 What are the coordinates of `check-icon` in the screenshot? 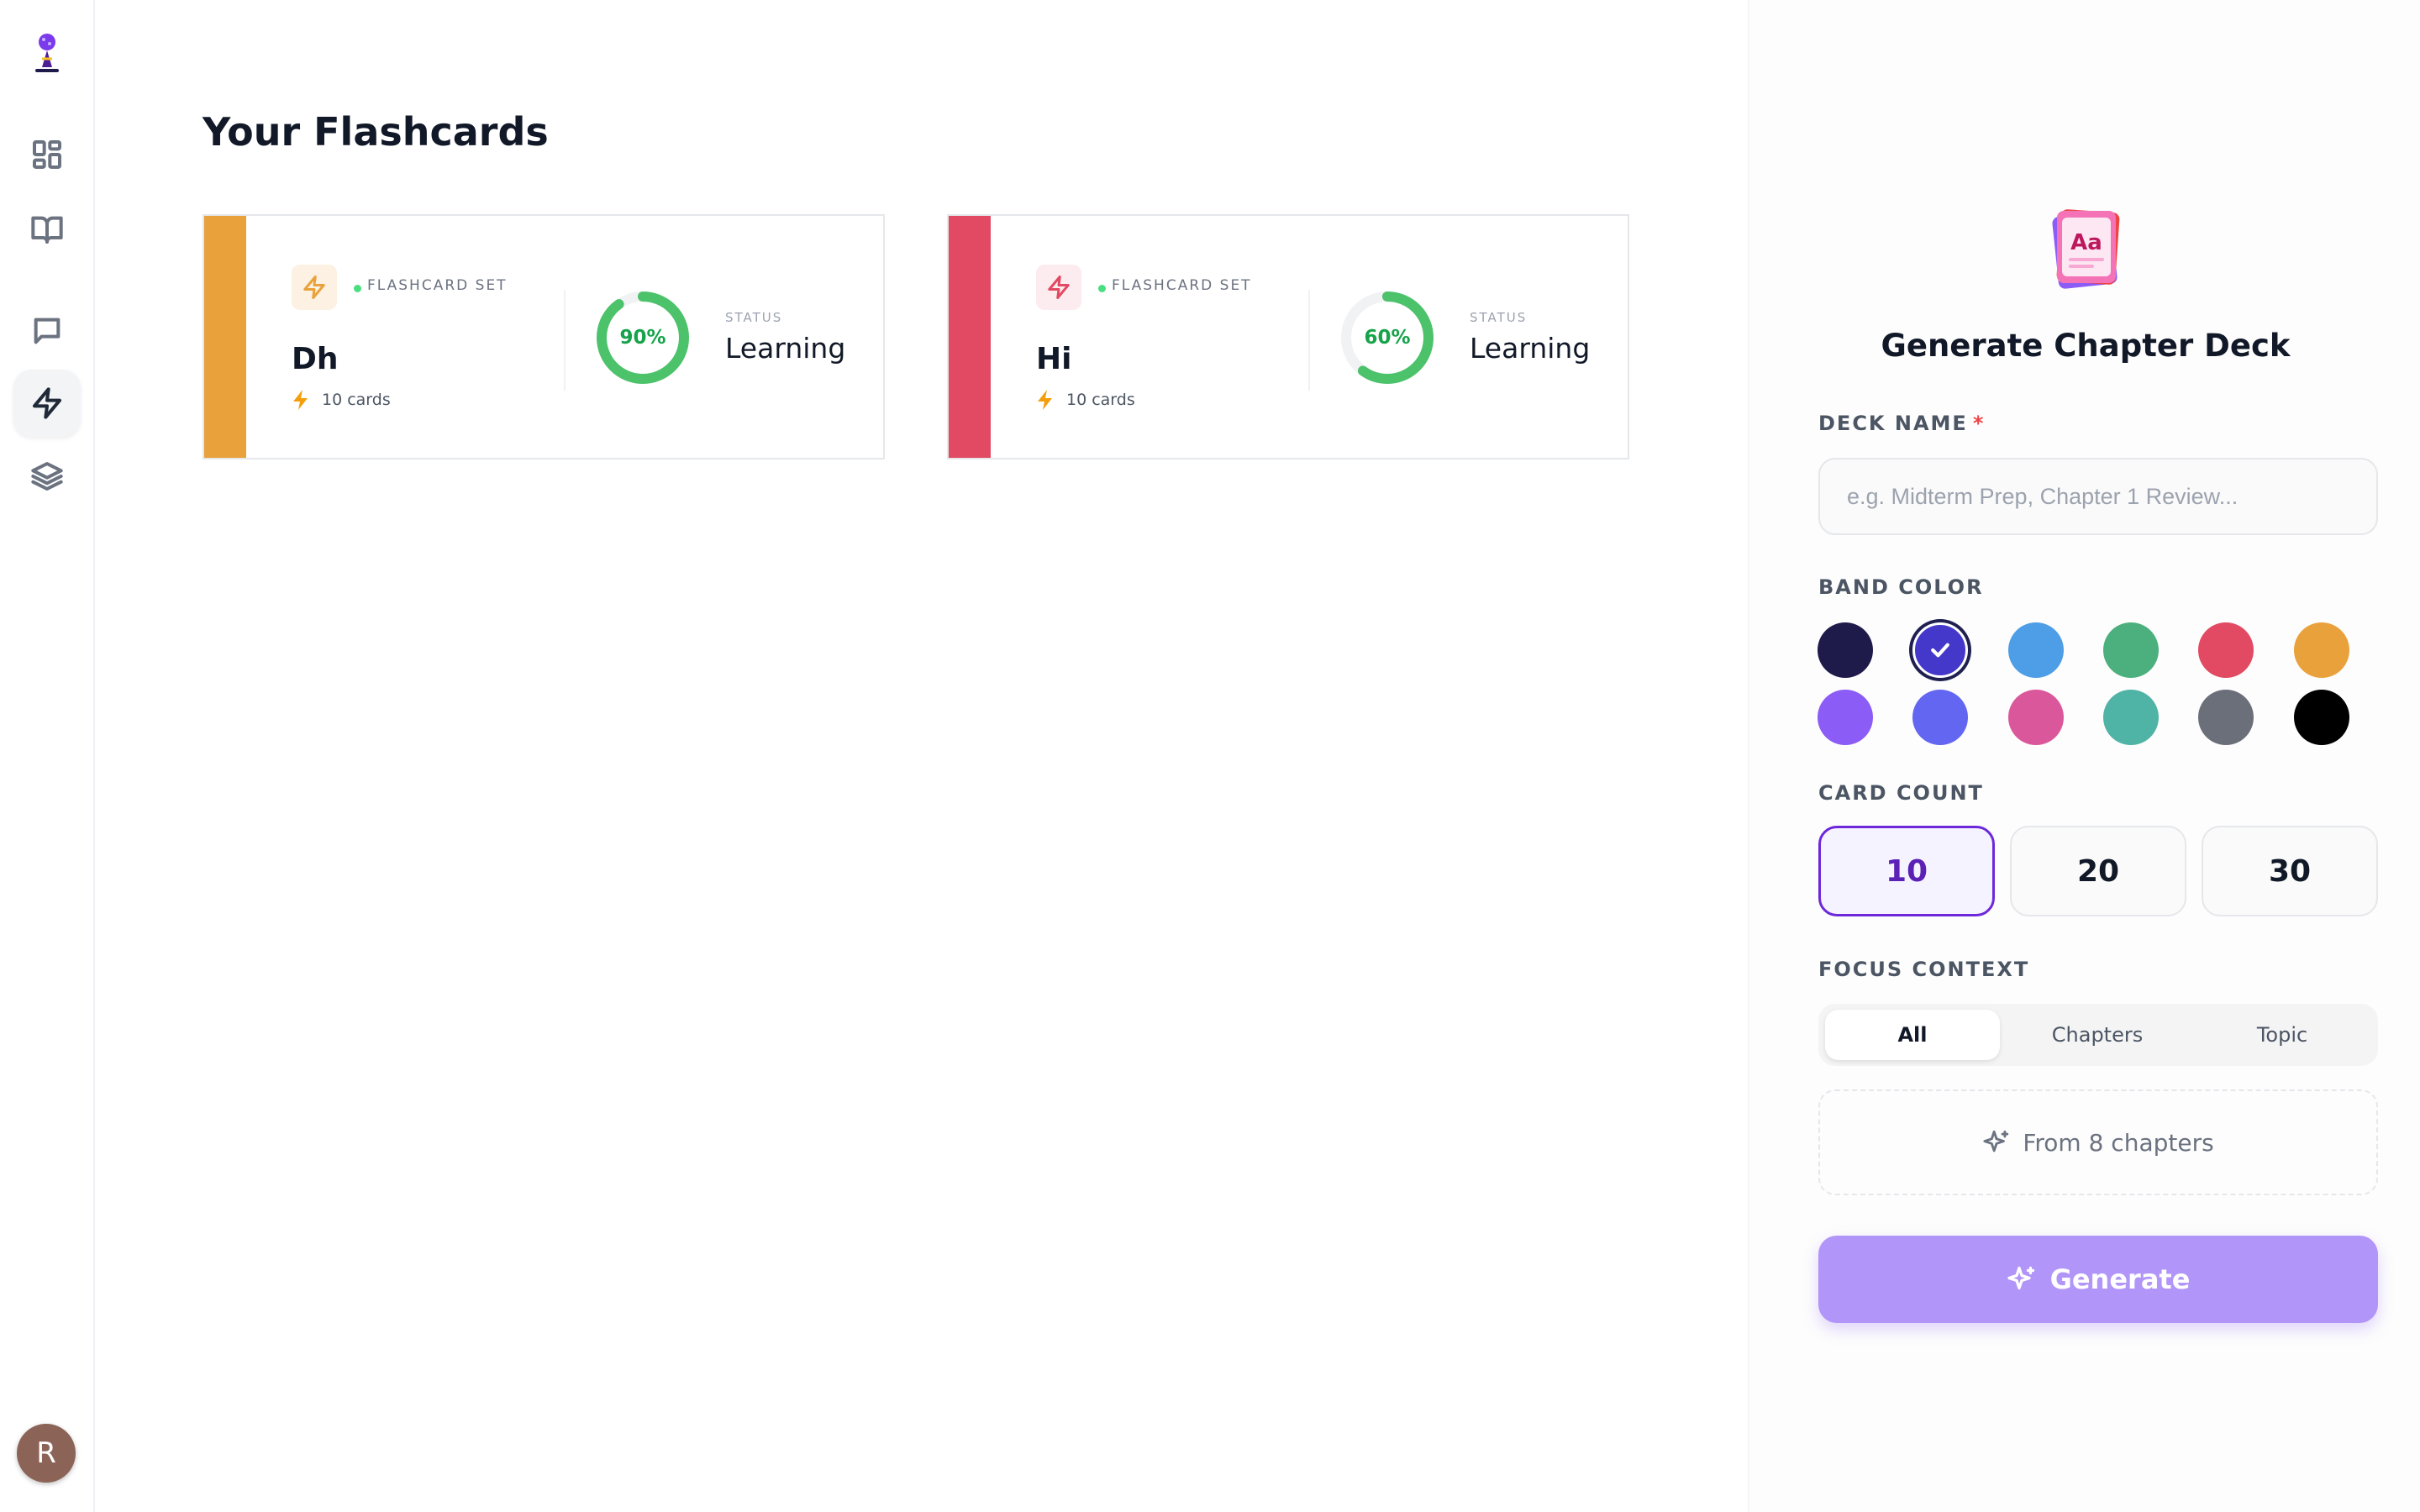 It's located at (1940, 650).